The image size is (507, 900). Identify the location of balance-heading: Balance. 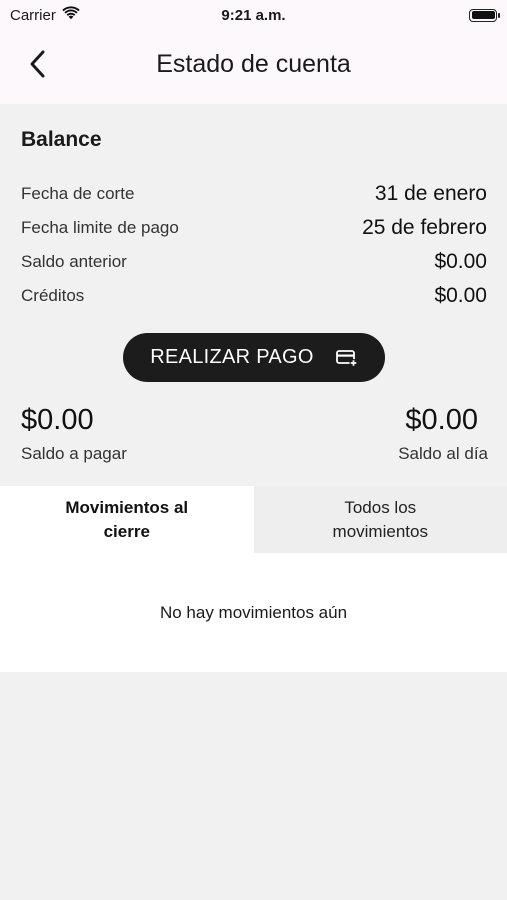
(61, 139).